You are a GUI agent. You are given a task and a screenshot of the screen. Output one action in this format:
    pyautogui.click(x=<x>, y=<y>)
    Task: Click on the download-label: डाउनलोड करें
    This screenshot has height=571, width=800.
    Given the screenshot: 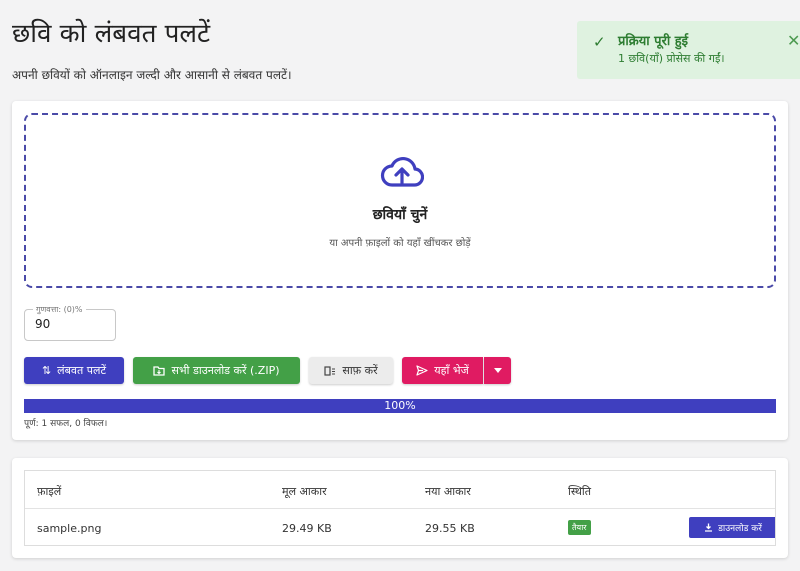 What is the action you would take?
    pyautogui.click(x=740, y=529)
    